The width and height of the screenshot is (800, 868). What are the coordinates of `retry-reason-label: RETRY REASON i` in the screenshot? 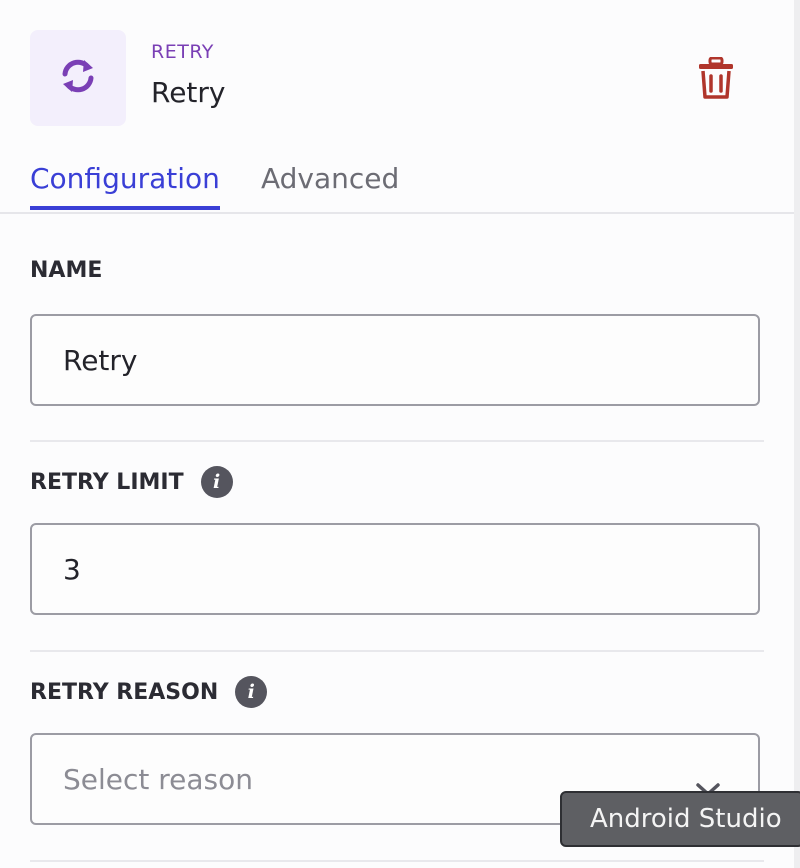 It's located at (149, 692).